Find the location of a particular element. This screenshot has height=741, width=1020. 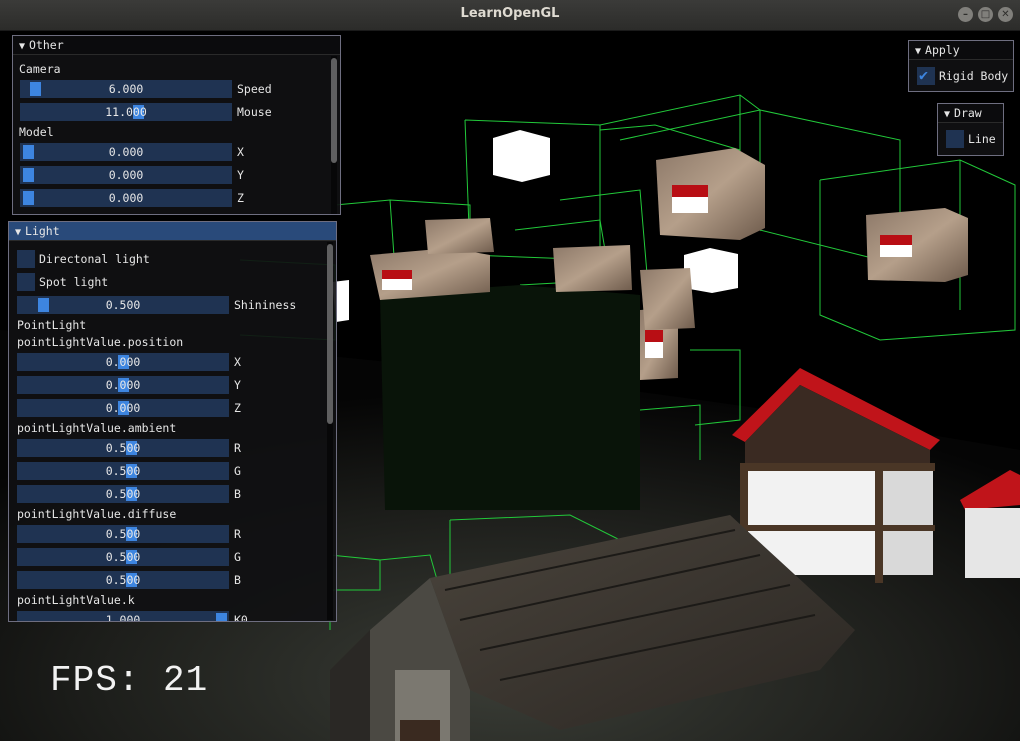

speed-slider: 6.000 is located at coordinates (126, 89).